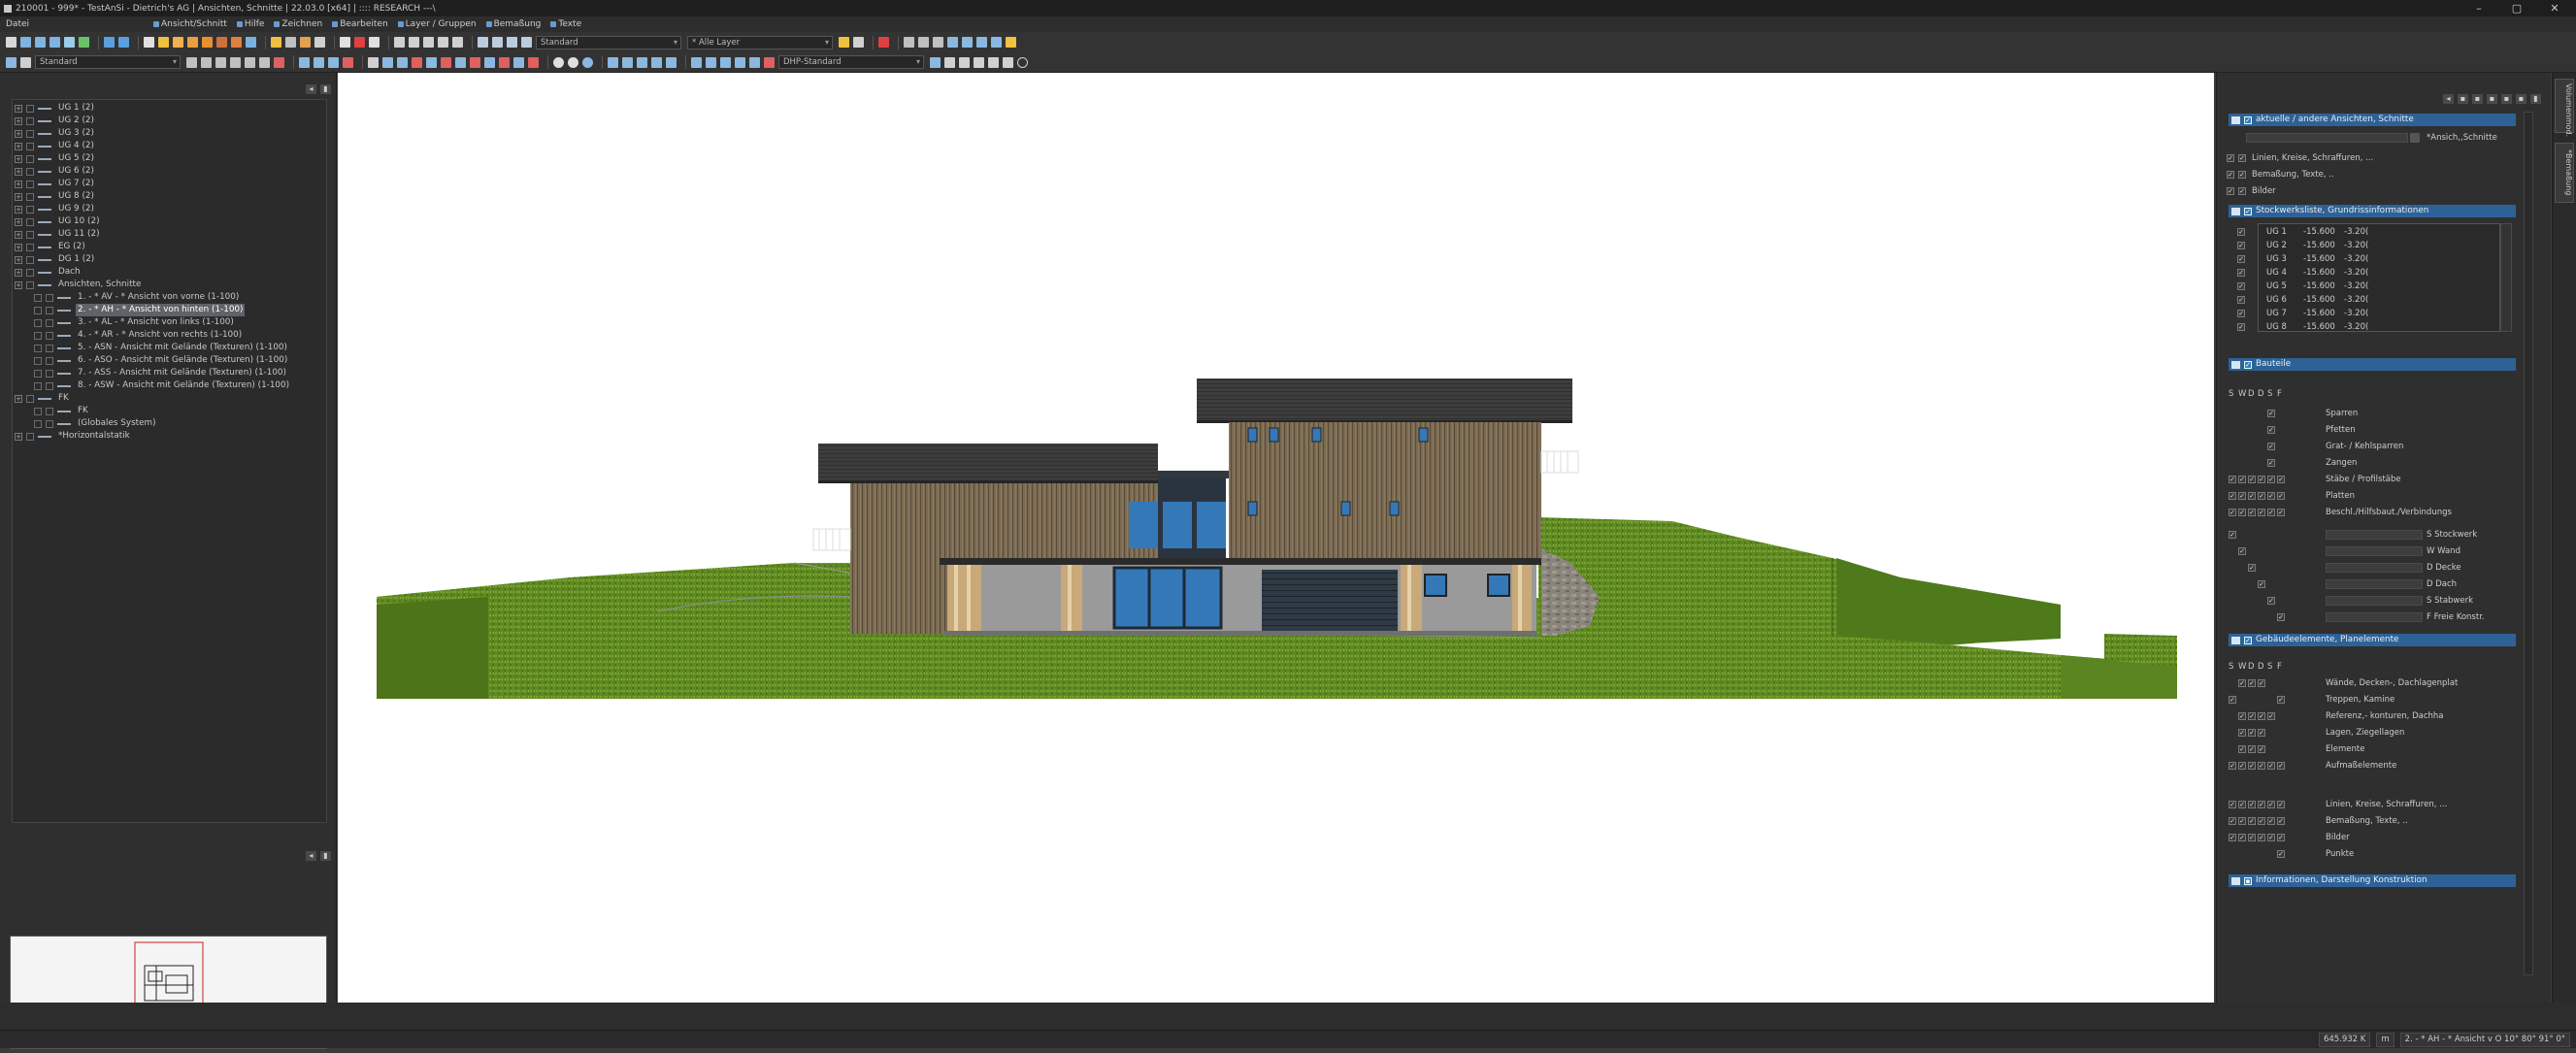 This screenshot has width=2576, height=1053. I want to click on slab-icon, so click(290, 42).